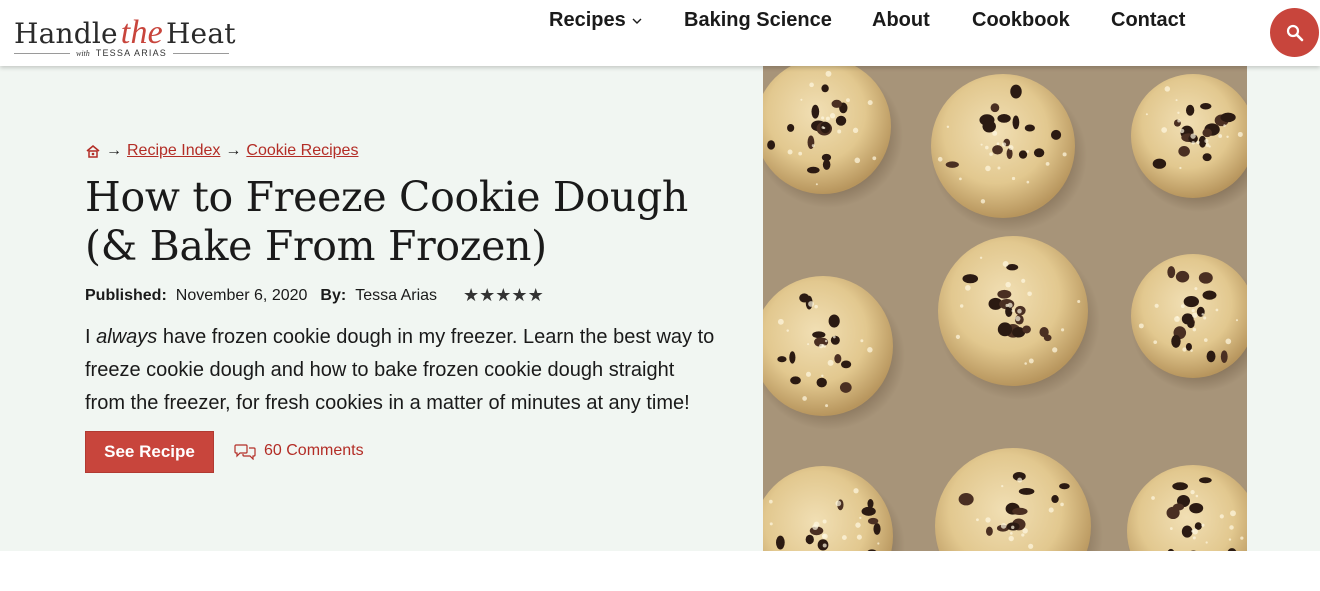 The width and height of the screenshot is (1320, 591). Describe the element at coordinates (333, 295) in the screenshot. I see `author-label: By:` at that location.